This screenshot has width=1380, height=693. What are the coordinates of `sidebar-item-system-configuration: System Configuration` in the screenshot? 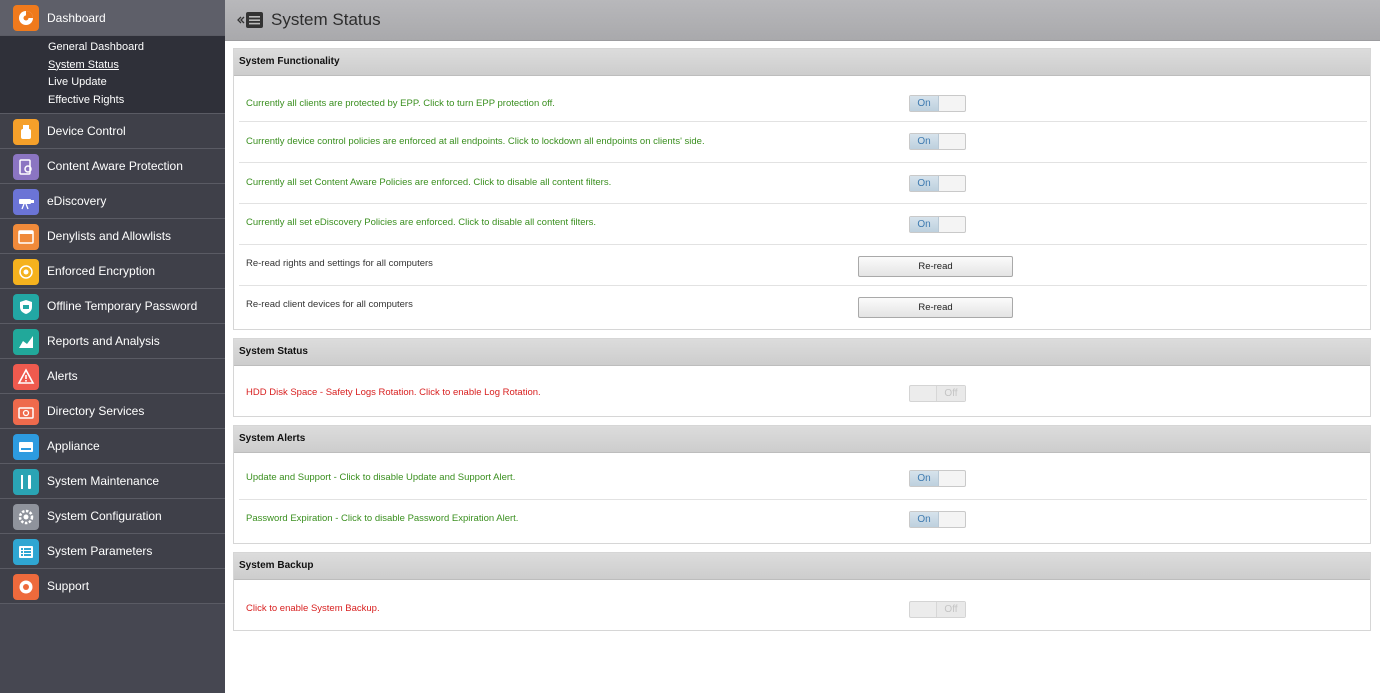 It's located at (112, 516).